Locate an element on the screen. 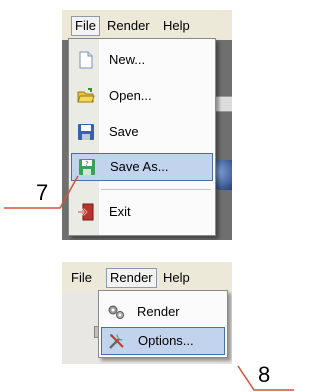  callout-number-8: 8 is located at coordinates (264, 374).